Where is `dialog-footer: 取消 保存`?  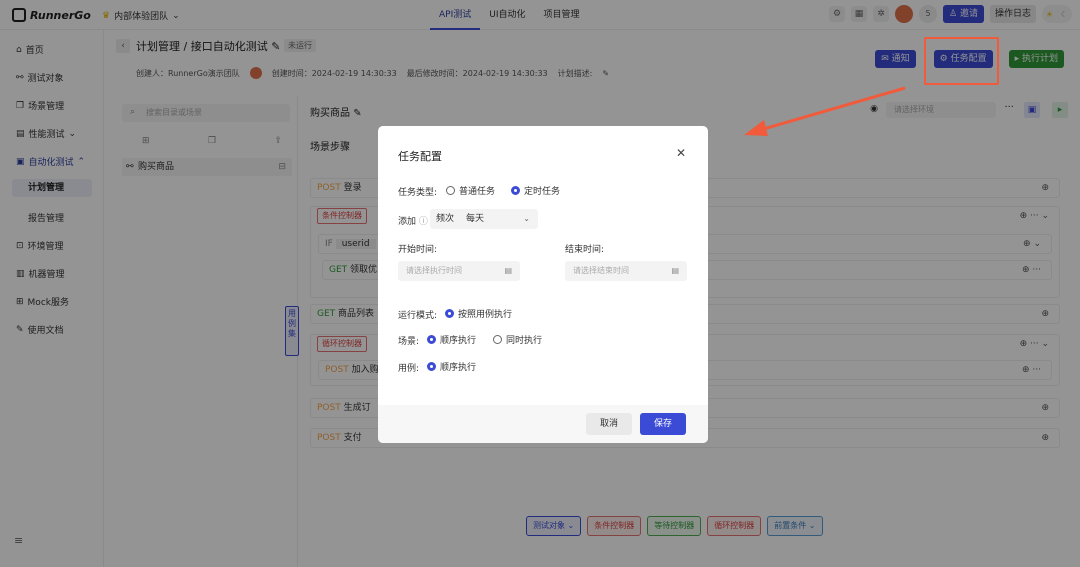 dialog-footer: 取消 保存 is located at coordinates (543, 424).